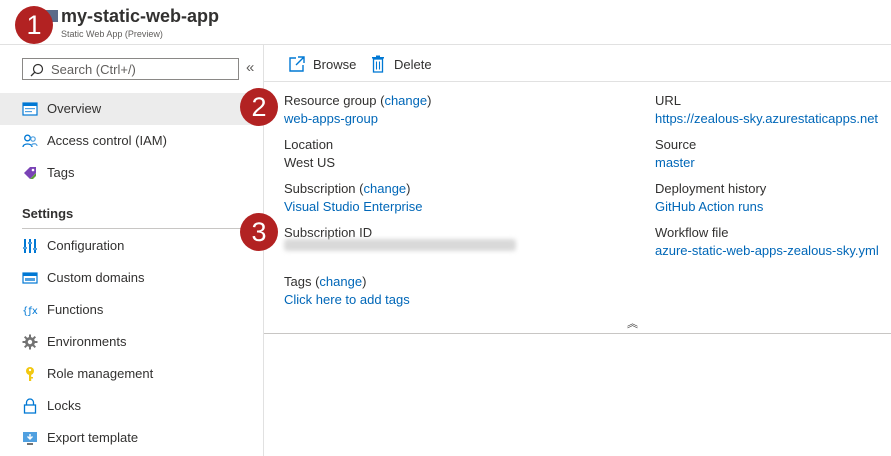  I want to click on command-bar: Browse Delete, so click(577, 63).